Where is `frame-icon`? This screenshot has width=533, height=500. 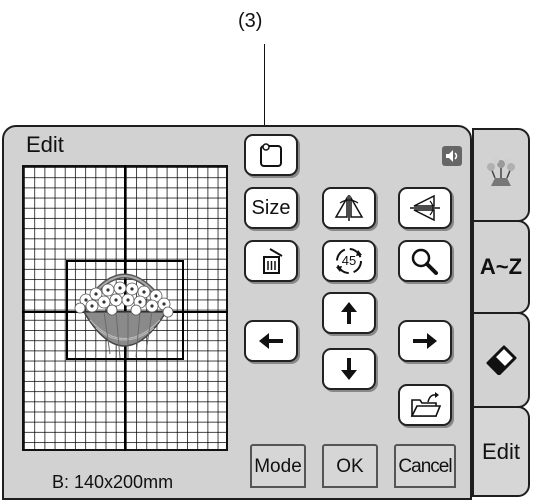 frame-icon is located at coordinates (271, 155).